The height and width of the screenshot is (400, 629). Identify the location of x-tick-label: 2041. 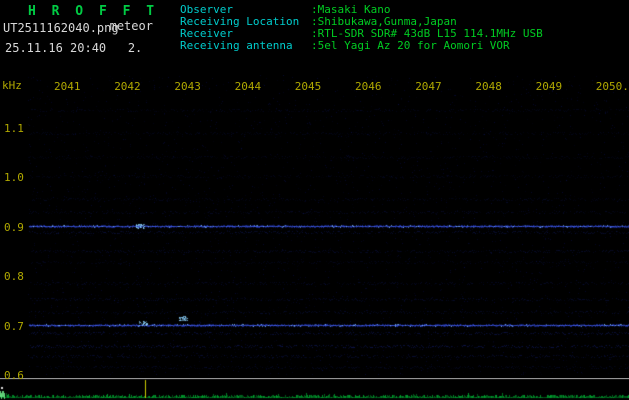
(67, 86).